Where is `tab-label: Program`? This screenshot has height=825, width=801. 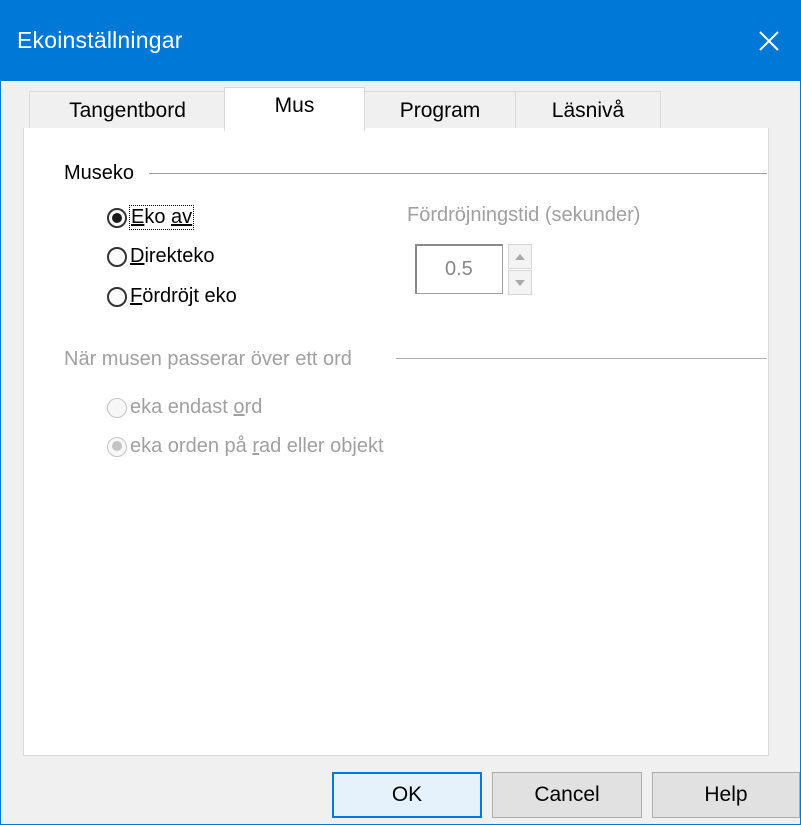
tab-label: Program is located at coordinates (440, 110).